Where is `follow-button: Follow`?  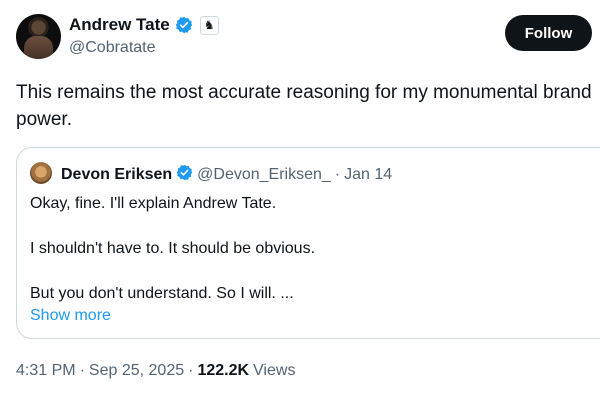 follow-button: Follow is located at coordinates (548, 33).